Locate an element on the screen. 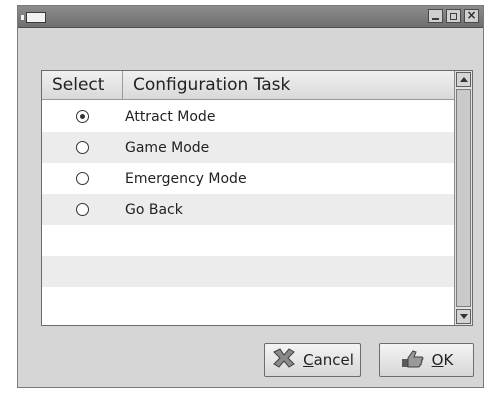  minimize-button is located at coordinates (435, 16).